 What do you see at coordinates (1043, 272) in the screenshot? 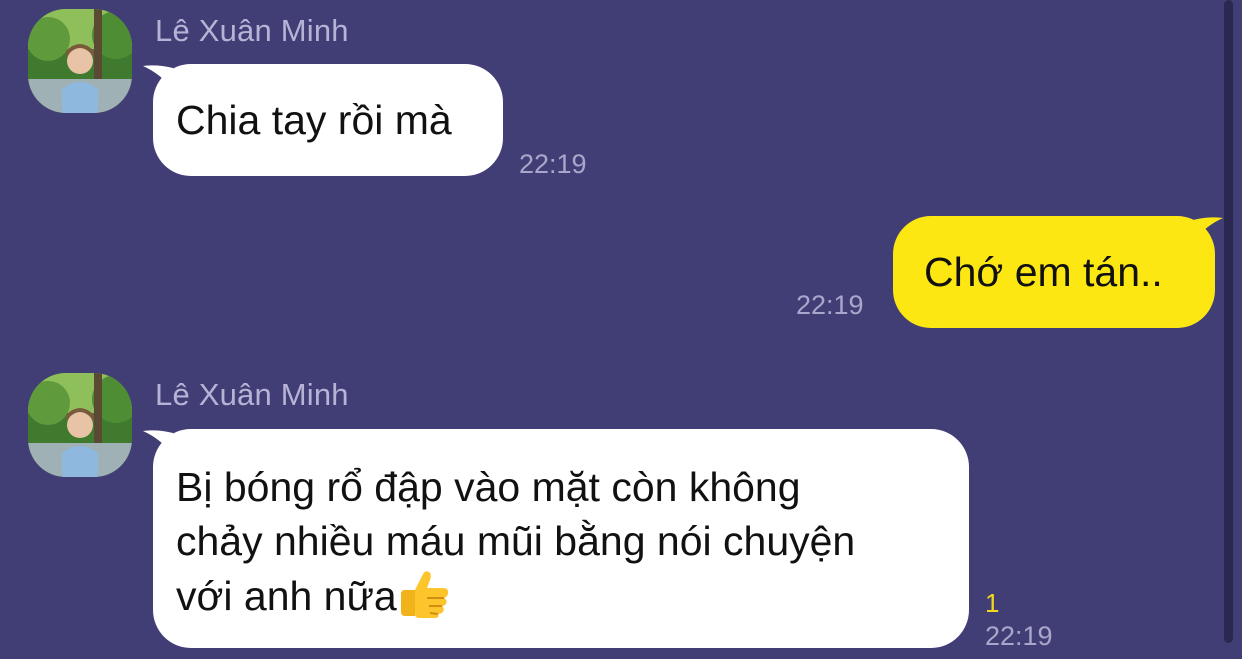
I see `message-text: Chớ em tán..` at bounding box center [1043, 272].